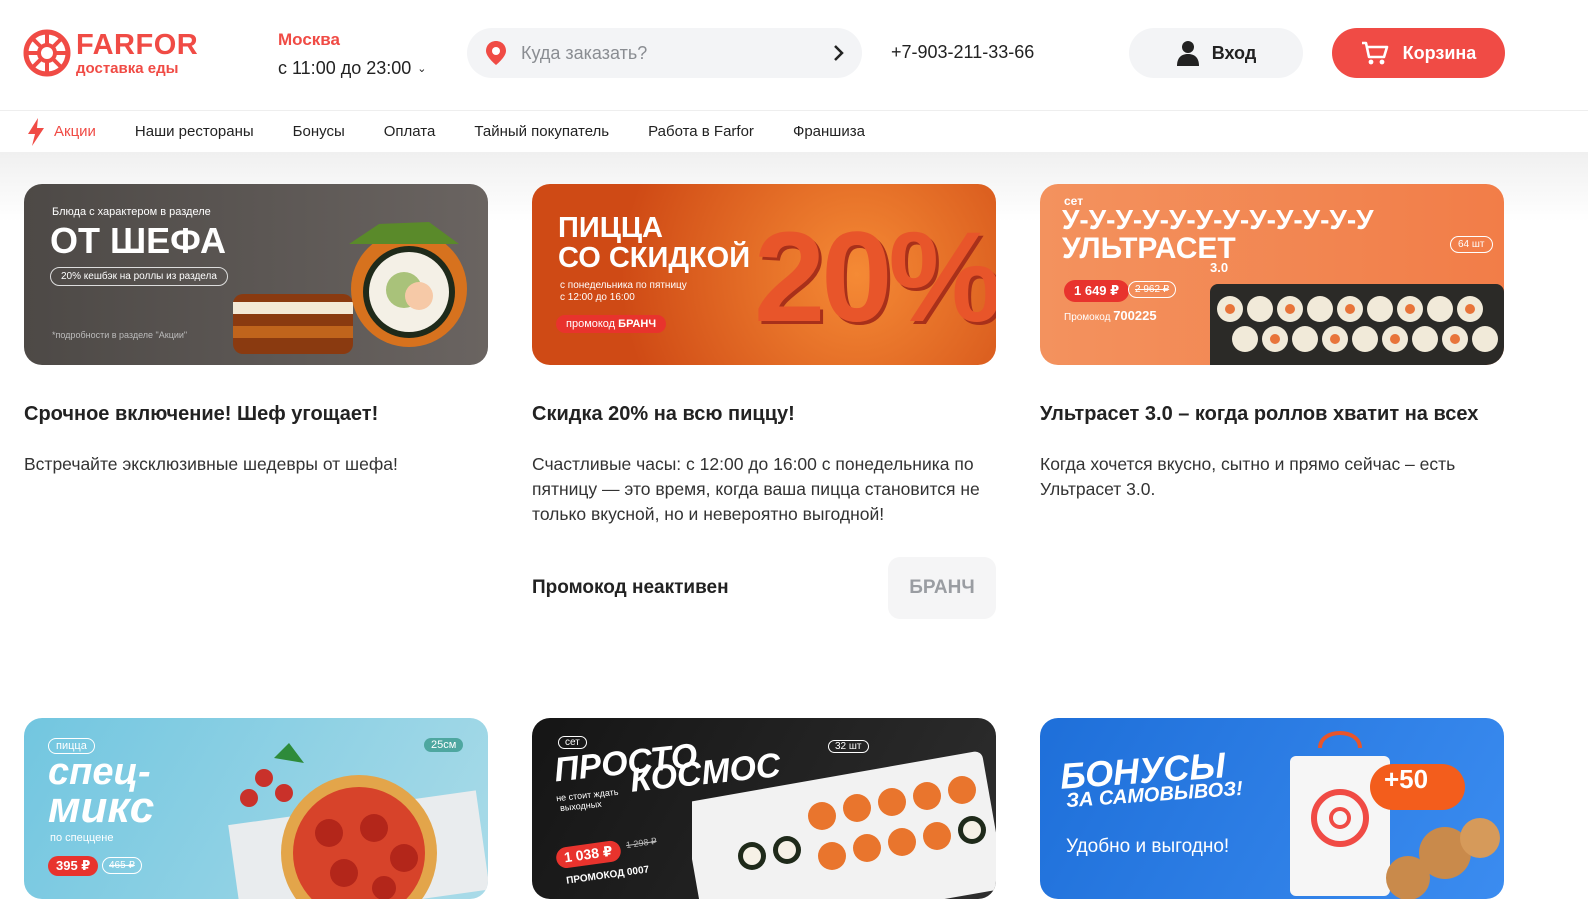 This screenshot has width=1588, height=915. Describe the element at coordinates (122, 865) in the screenshot. I see `banner-old-price: 465 ₽` at that location.